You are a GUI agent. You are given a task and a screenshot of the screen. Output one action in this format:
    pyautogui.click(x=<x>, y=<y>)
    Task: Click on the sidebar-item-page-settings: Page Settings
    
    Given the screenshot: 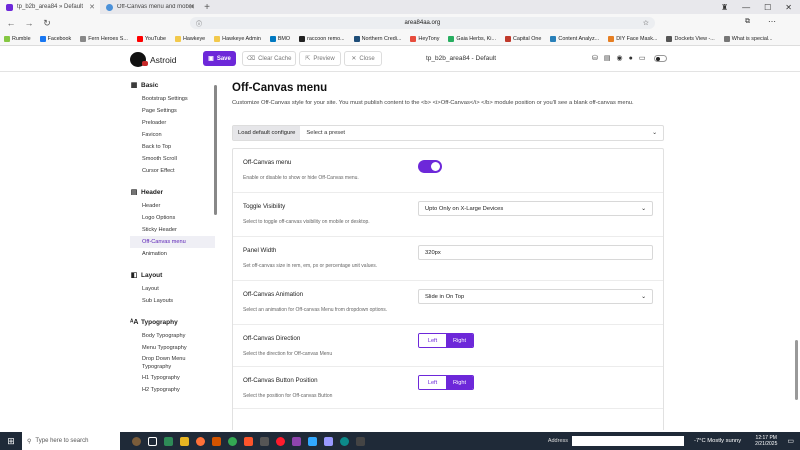 What is the action you would take?
    pyautogui.click(x=172, y=111)
    